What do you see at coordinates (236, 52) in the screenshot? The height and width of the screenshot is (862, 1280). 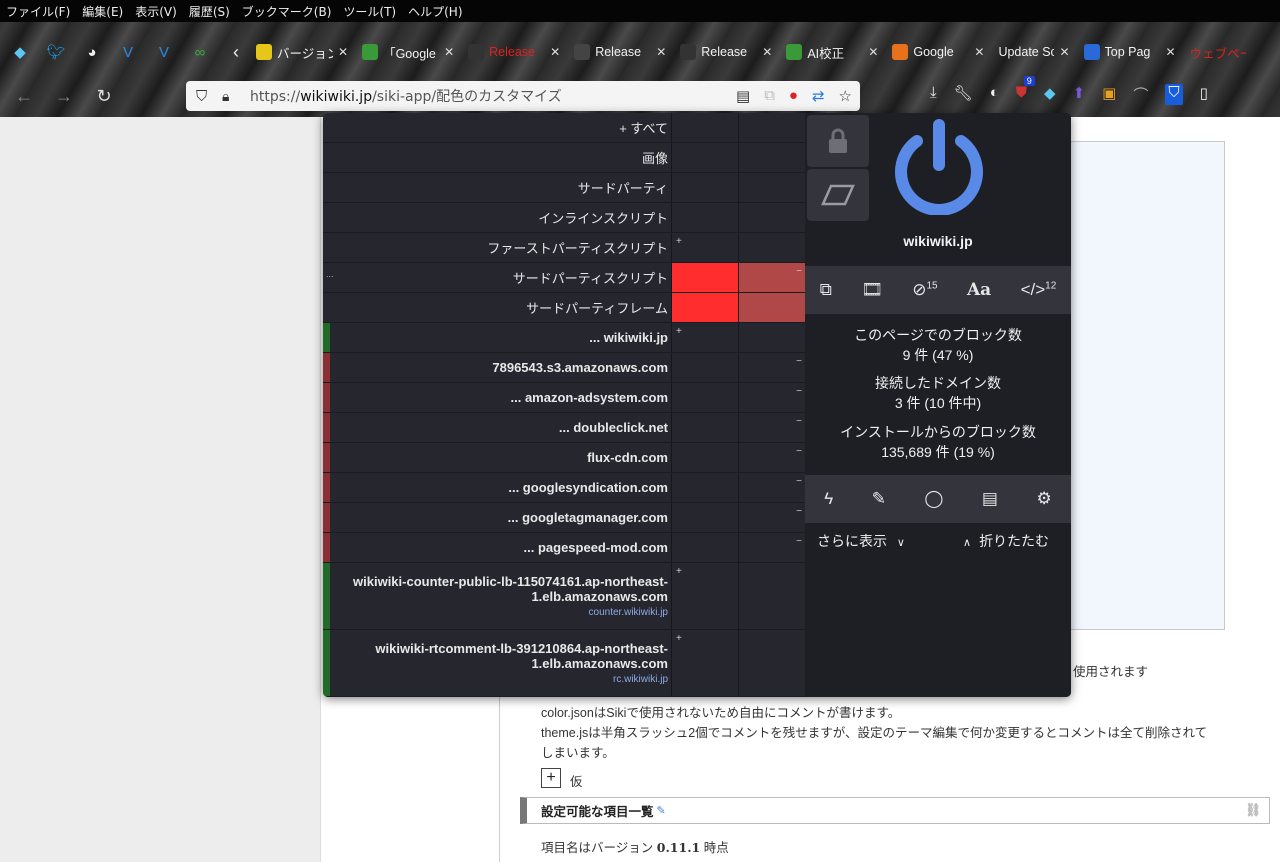 I see `tab-scroll-left-icon: ‹` at bounding box center [236, 52].